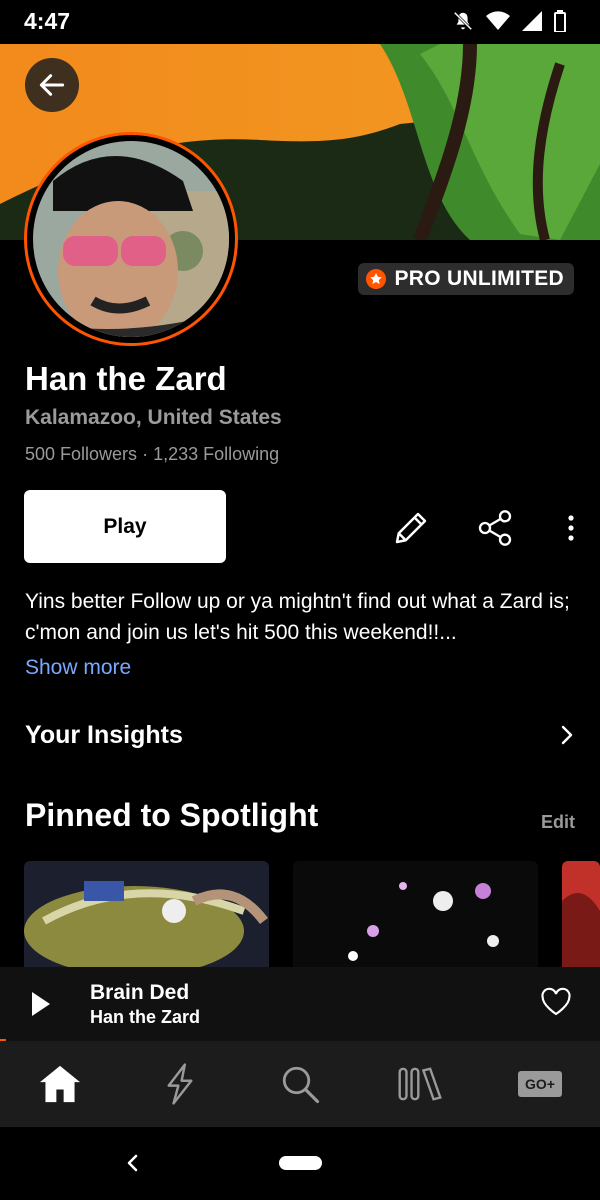 The image size is (600, 1200). I want to click on nav-go-plus: GO+, so click(540, 1084).